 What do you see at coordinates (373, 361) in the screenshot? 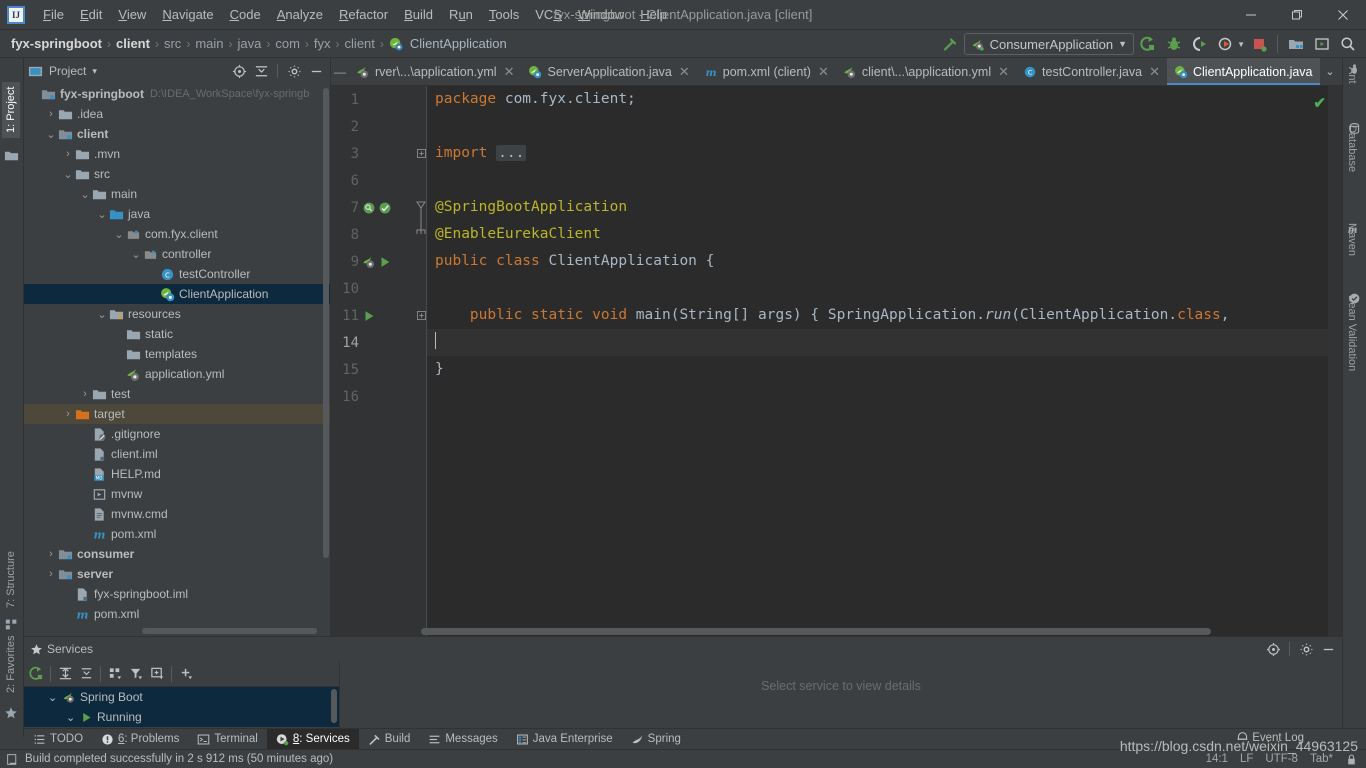
I see `editor-gutter: 1 2 3 6 7 8 9 10 11 14 15 16` at bounding box center [373, 361].